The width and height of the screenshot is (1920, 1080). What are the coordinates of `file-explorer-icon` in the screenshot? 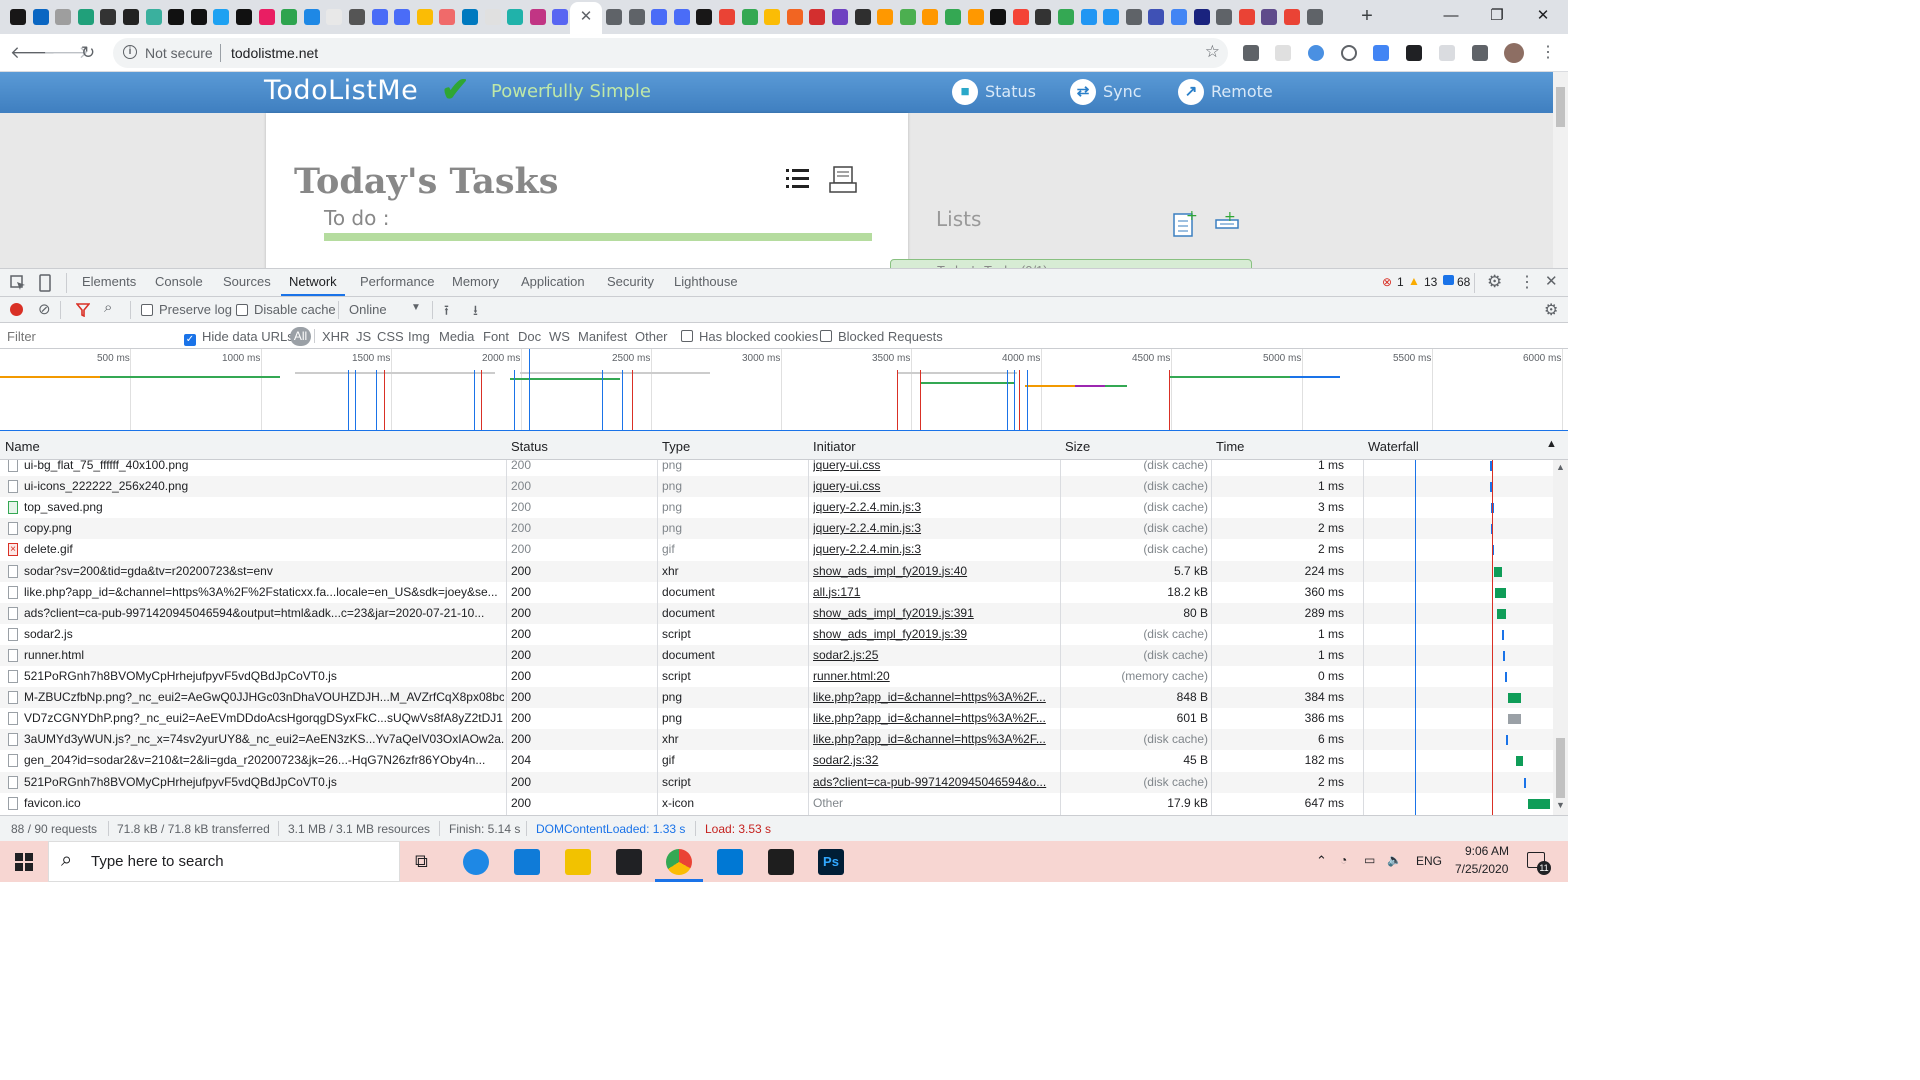 It's located at (578, 862).